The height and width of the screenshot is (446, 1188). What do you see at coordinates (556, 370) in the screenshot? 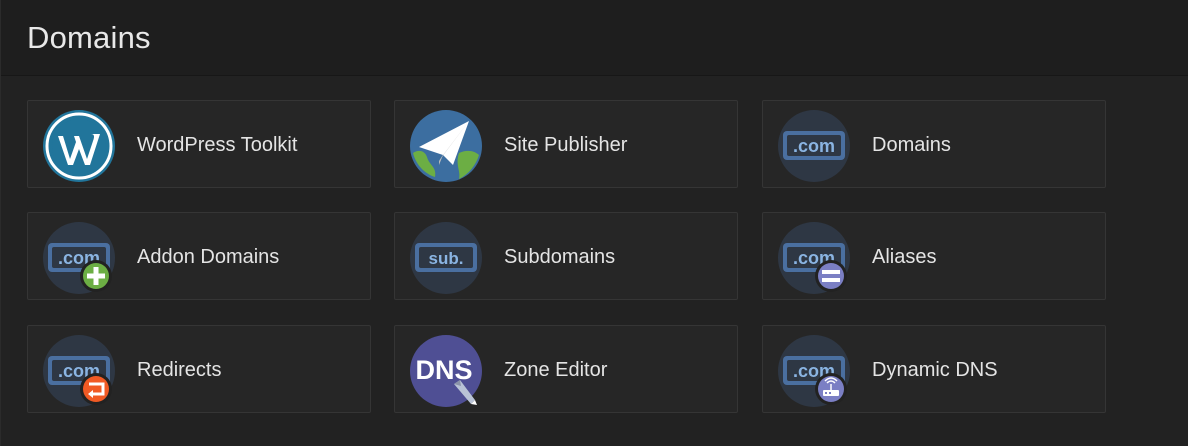
I see `tool-label: Zone Editor` at bounding box center [556, 370].